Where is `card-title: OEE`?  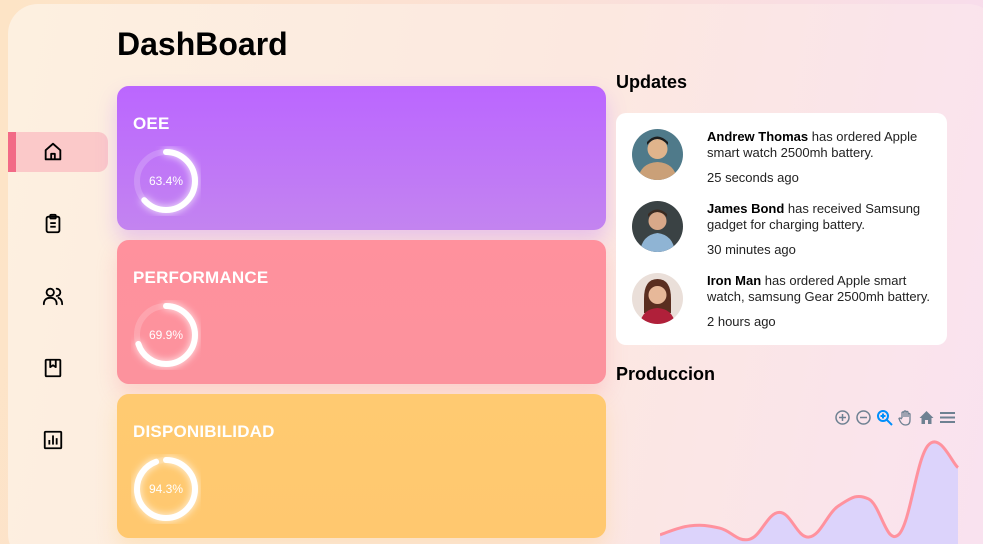
card-title: OEE is located at coordinates (151, 123).